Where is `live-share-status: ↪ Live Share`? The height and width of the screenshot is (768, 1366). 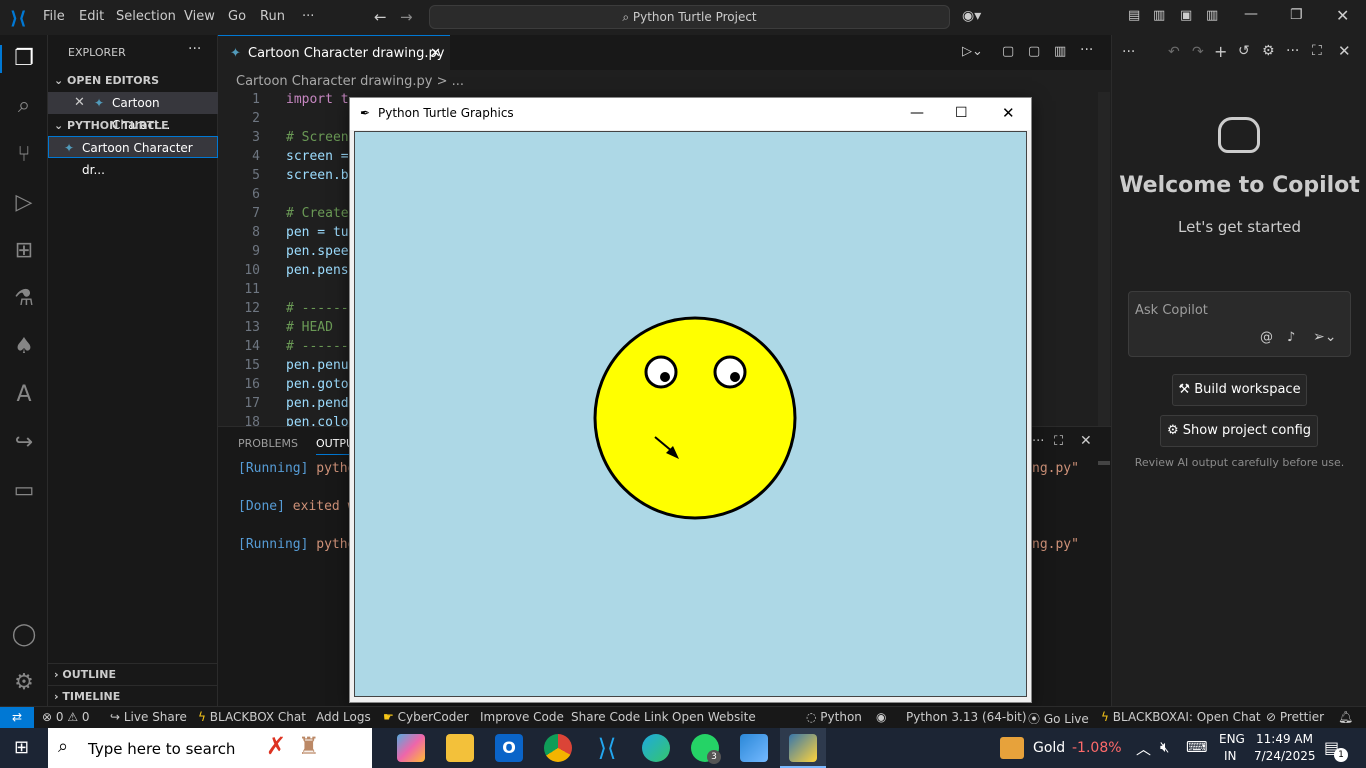 live-share-status: ↪ Live Share is located at coordinates (148, 717).